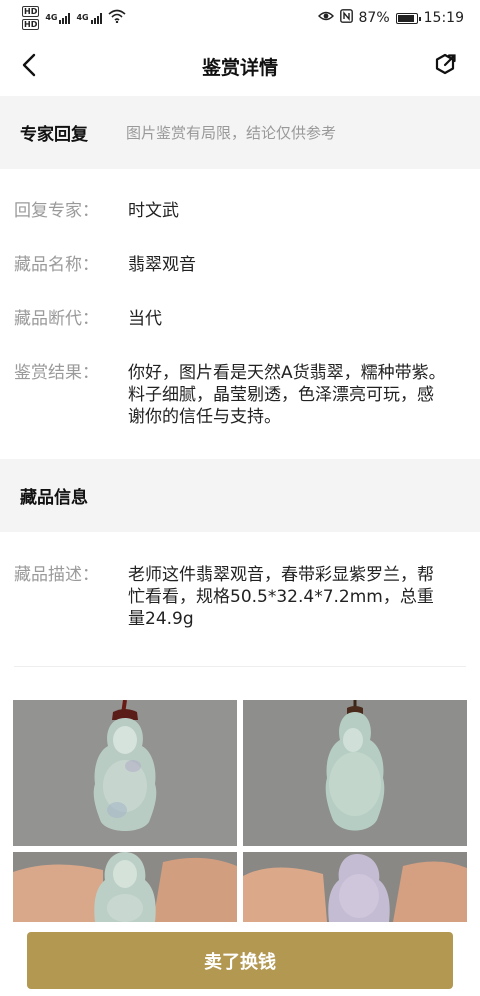 The image size is (480, 996). Describe the element at coordinates (240, 495) in the screenshot. I see `item-info-bar: 藏品信息` at that location.